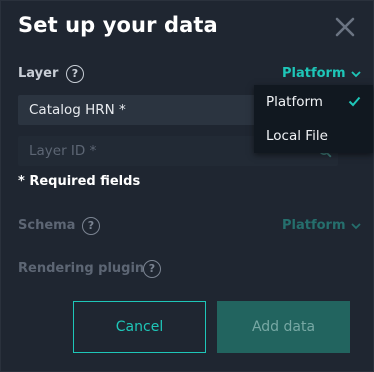 The height and width of the screenshot is (372, 374). I want to click on add-data-button: Add data, so click(283, 327).